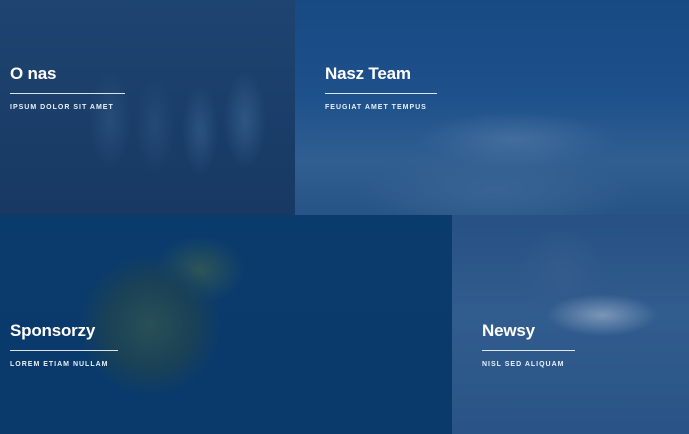 Image resolution: width=689 pixels, height=434 pixels. I want to click on tile-title: Nasz Team, so click(381, 74).